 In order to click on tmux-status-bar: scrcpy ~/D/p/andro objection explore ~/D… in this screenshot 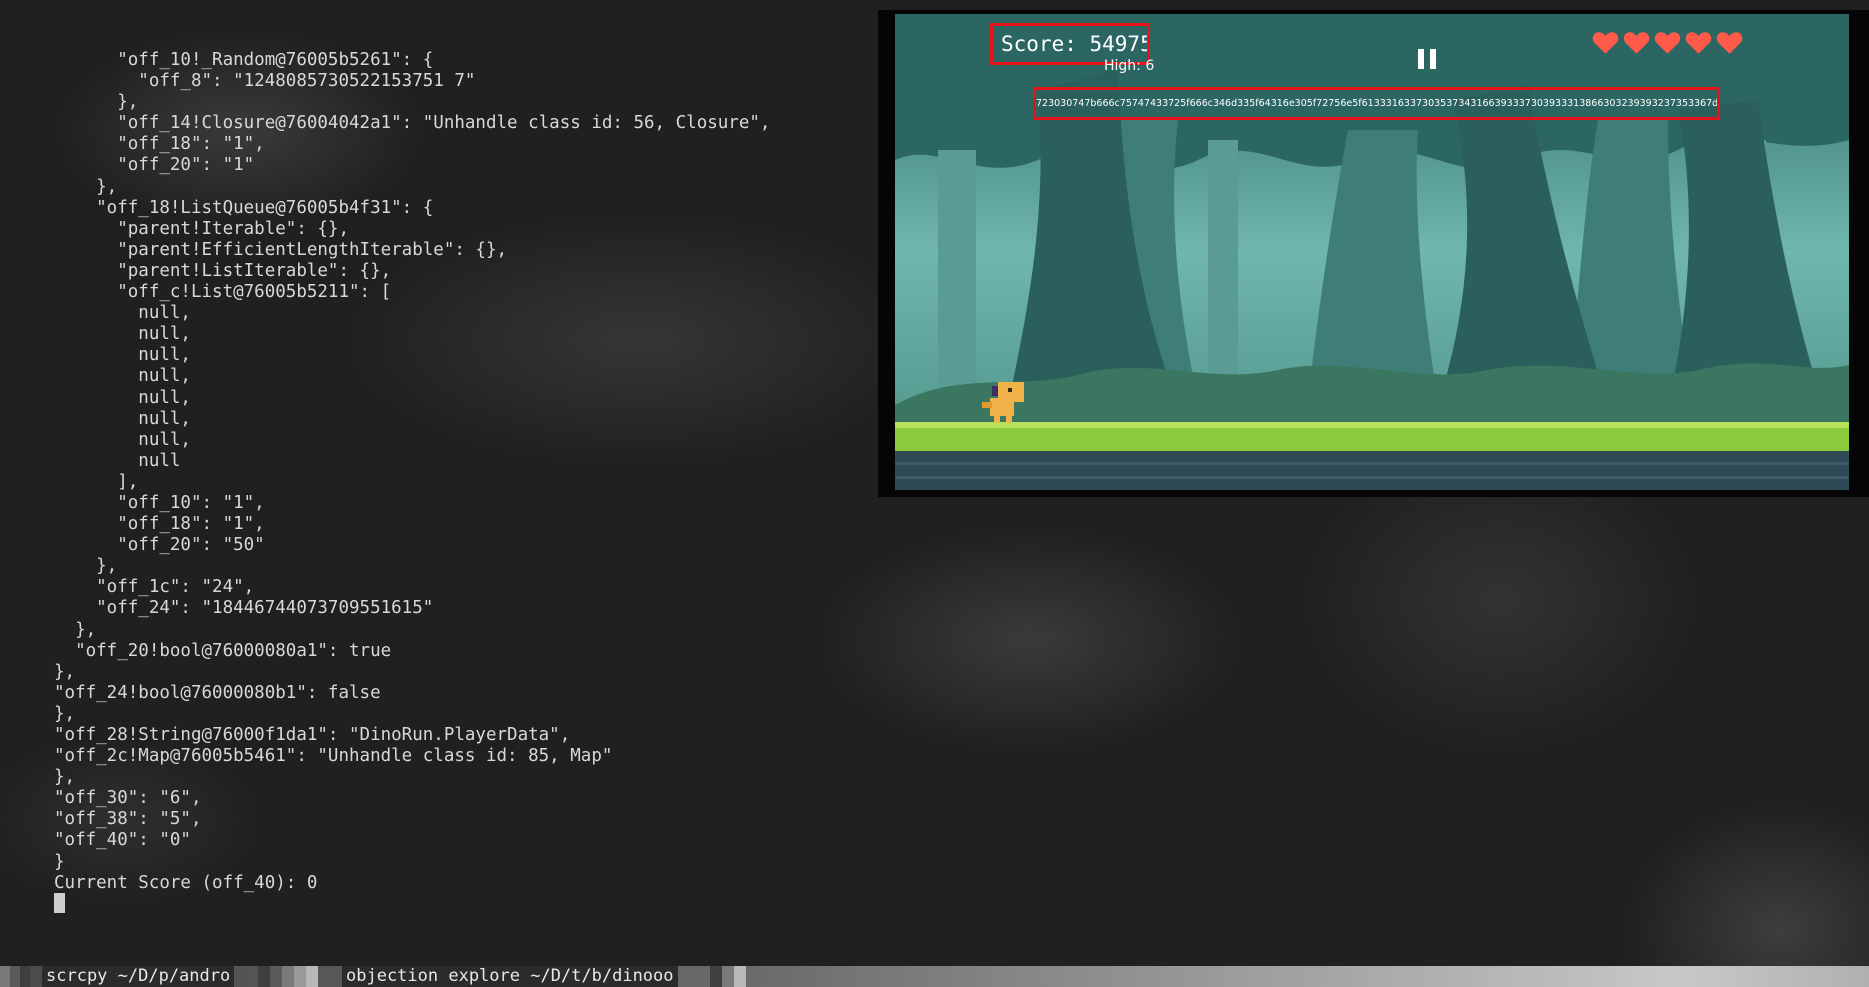, I will do `click(934, 976)`.